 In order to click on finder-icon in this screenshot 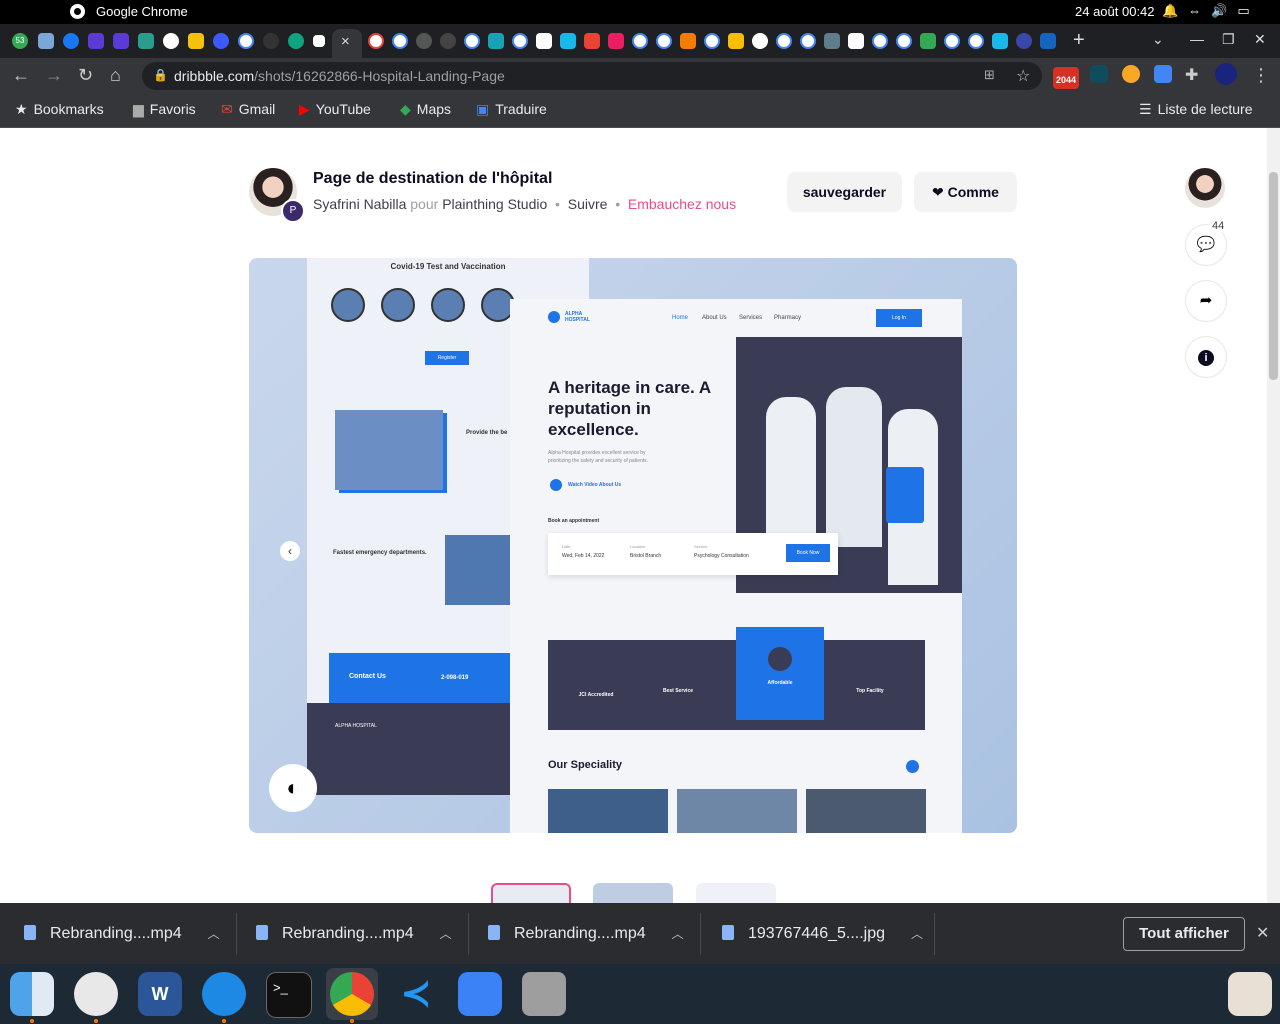, I will do `click(32, 994)`.